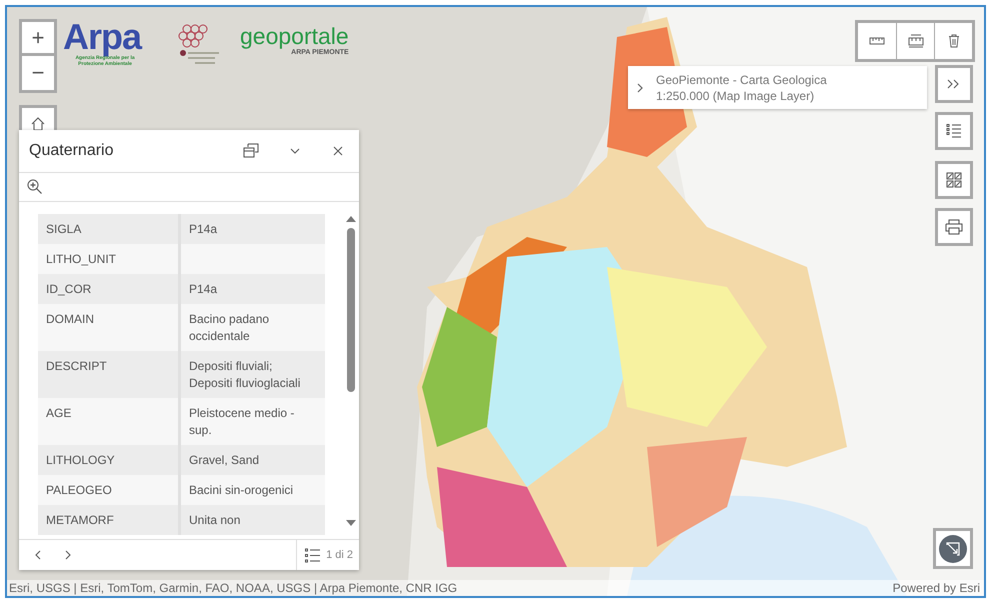 The image size is (989, 603). I want to click on layer-subtitle: 1:250.000 (Map Image Layer), so click(736, 96).